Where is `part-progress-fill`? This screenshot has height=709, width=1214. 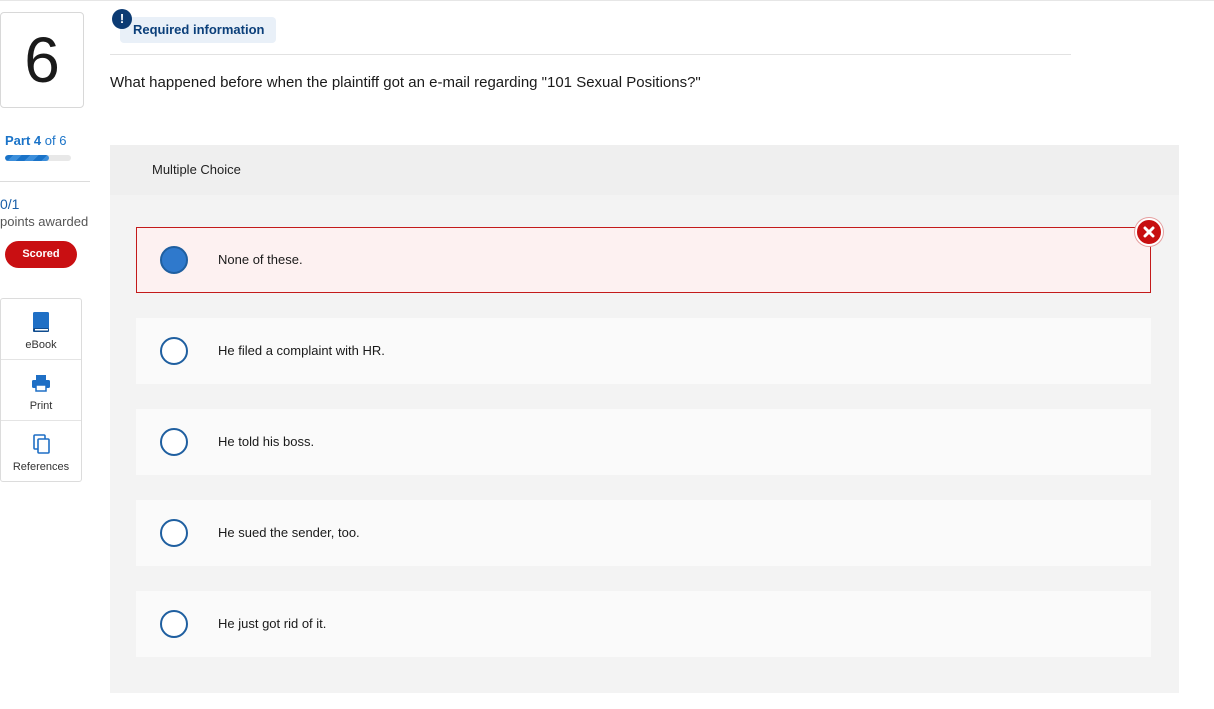 part-progress-fill is located at coordinates (27, 158).